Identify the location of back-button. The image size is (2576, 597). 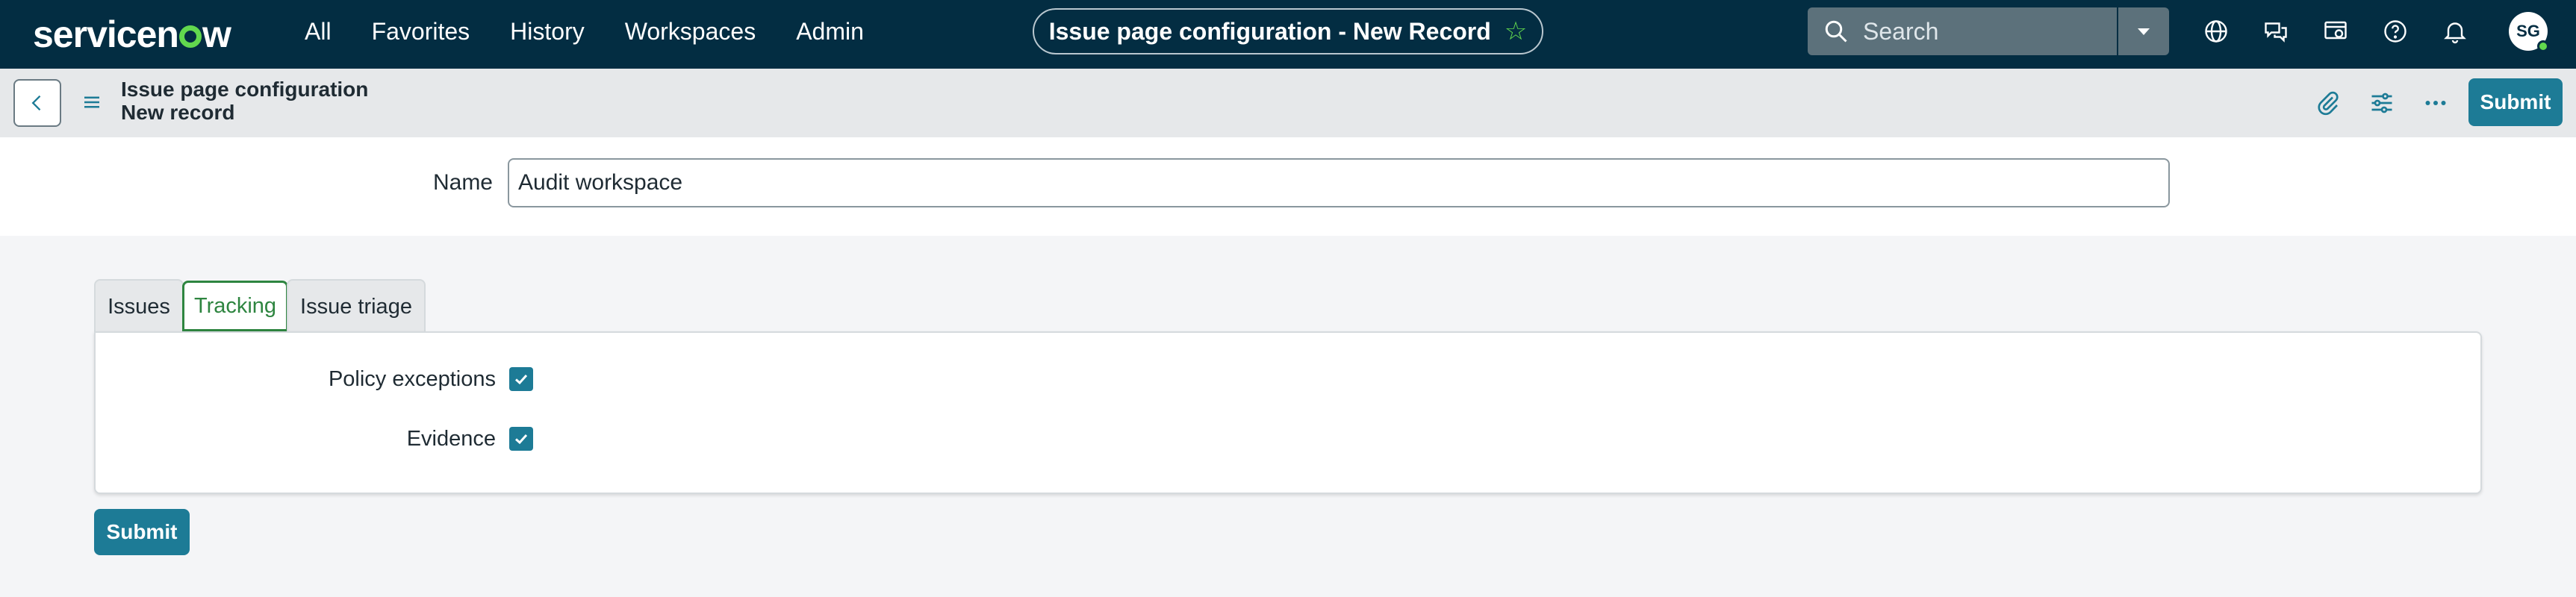
(37, 103).